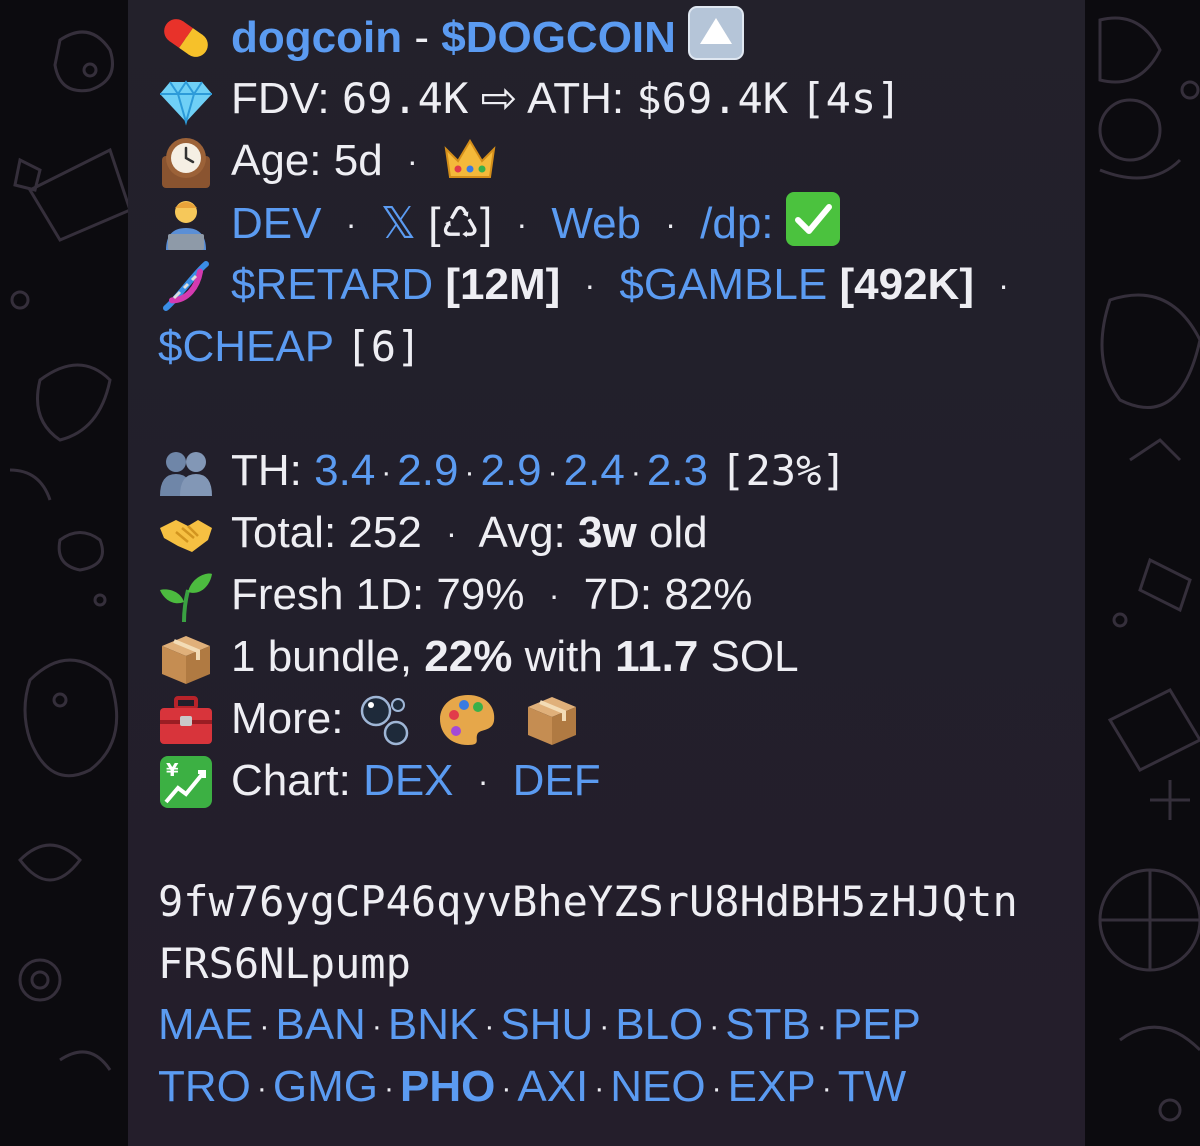 The height and width of the screenshot is (1146, 1200). Describe the element at coordinates (328, 594) in the screenshot. I see `fresh-label: Fresh 1D:` at that location.